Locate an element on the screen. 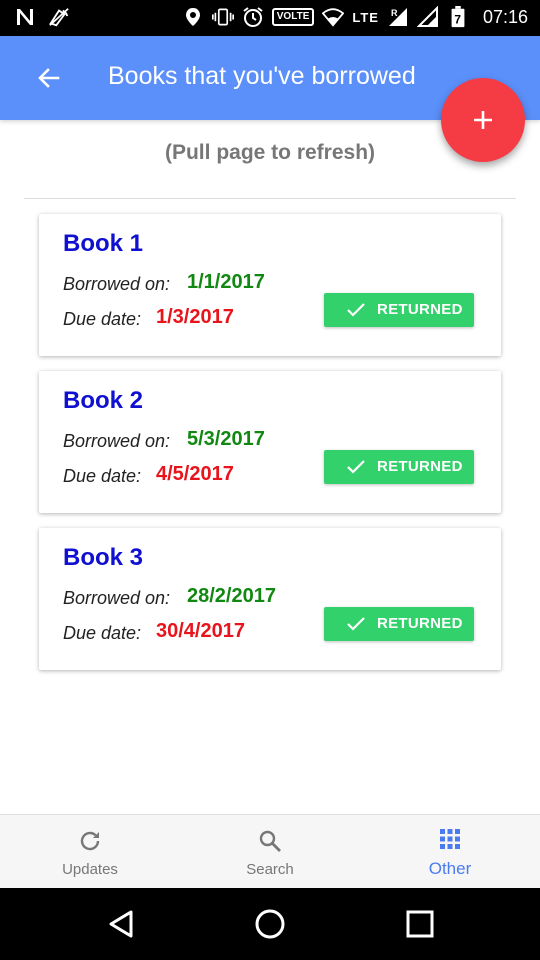 The width and height of the screenshot is (540, 960). battery-icon: 7 is located at coordinates (458, 17).